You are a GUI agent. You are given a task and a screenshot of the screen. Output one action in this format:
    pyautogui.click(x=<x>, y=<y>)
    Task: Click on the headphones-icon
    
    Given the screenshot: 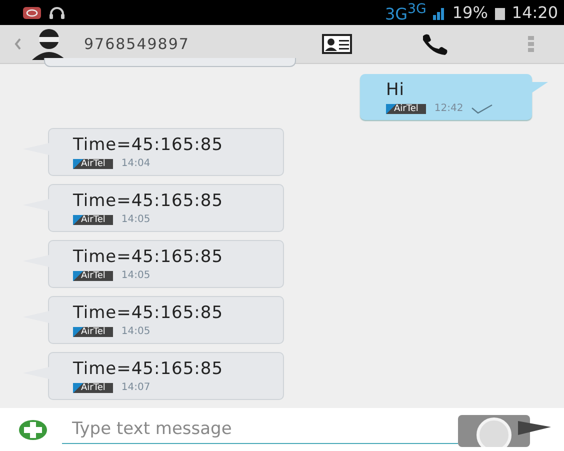 What is the action you would take?
    pyautogui.click(x=57, y=13)
    